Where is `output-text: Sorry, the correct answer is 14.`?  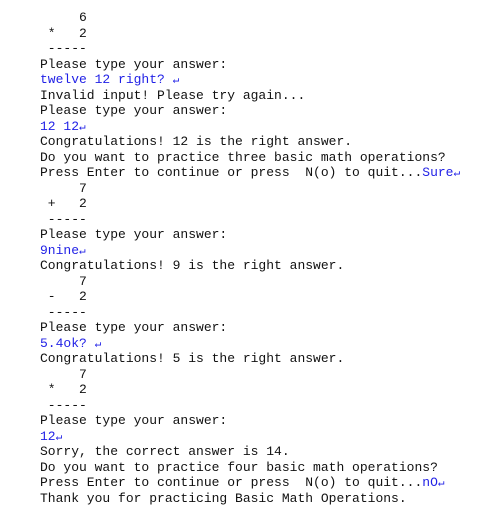 output-text: Sorry, the correct answer is 14. is located at coordinates (165, 451).